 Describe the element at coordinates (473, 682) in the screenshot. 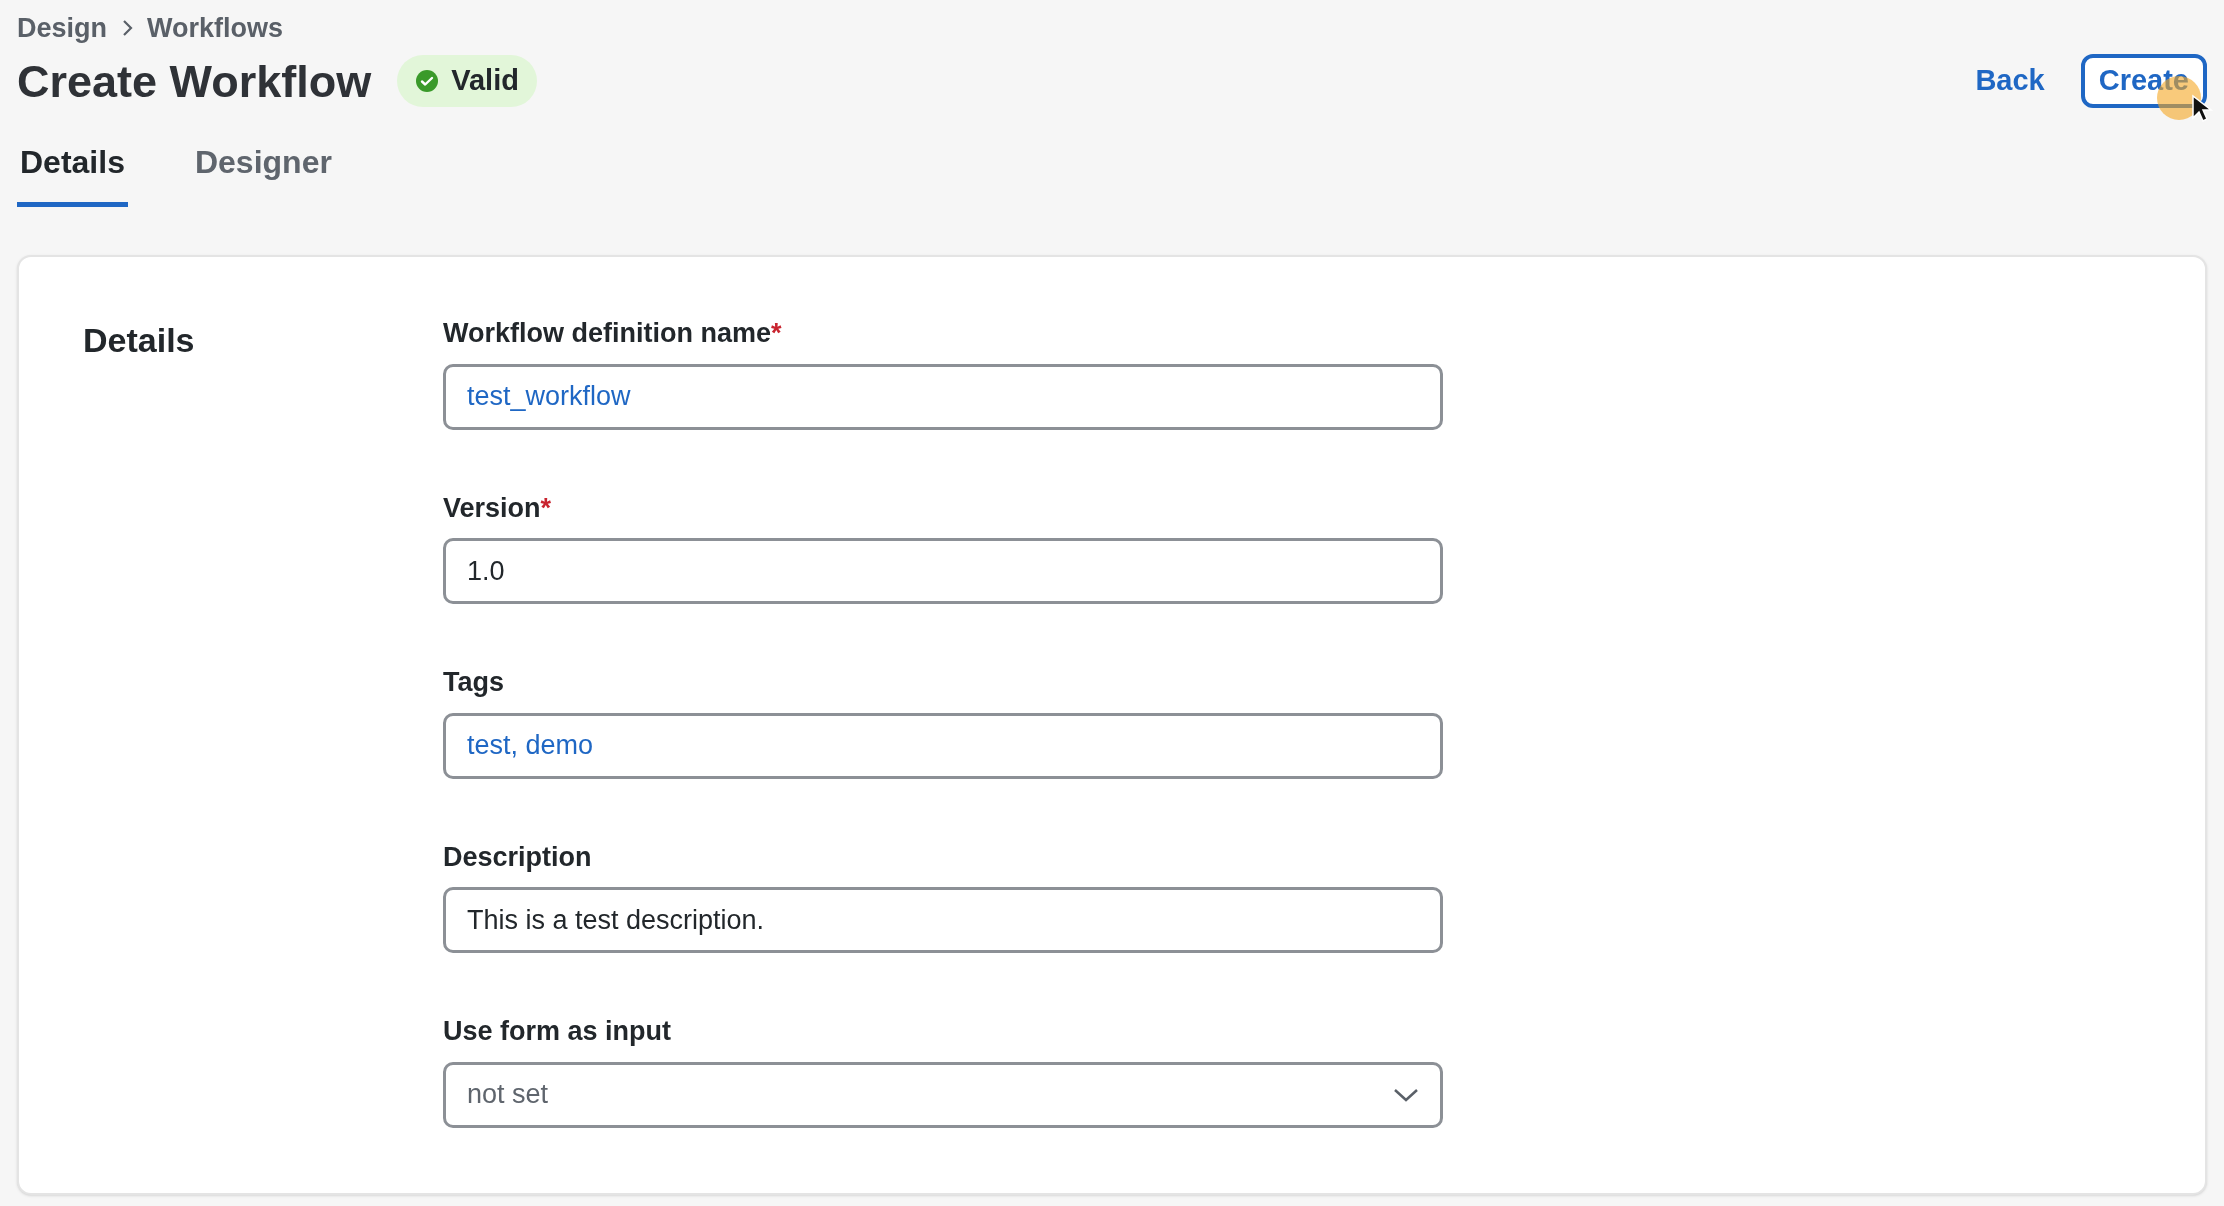

I see `field-label: Tags` at that location.